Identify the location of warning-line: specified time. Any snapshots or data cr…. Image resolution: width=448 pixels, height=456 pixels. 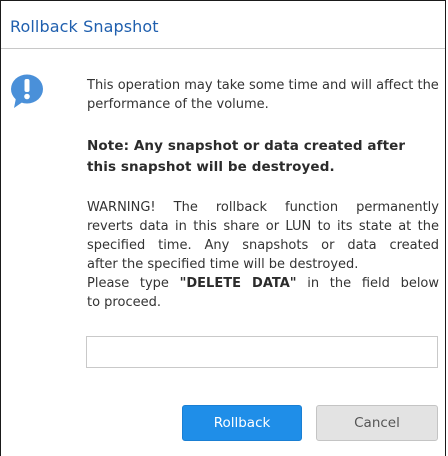
(263, 245).